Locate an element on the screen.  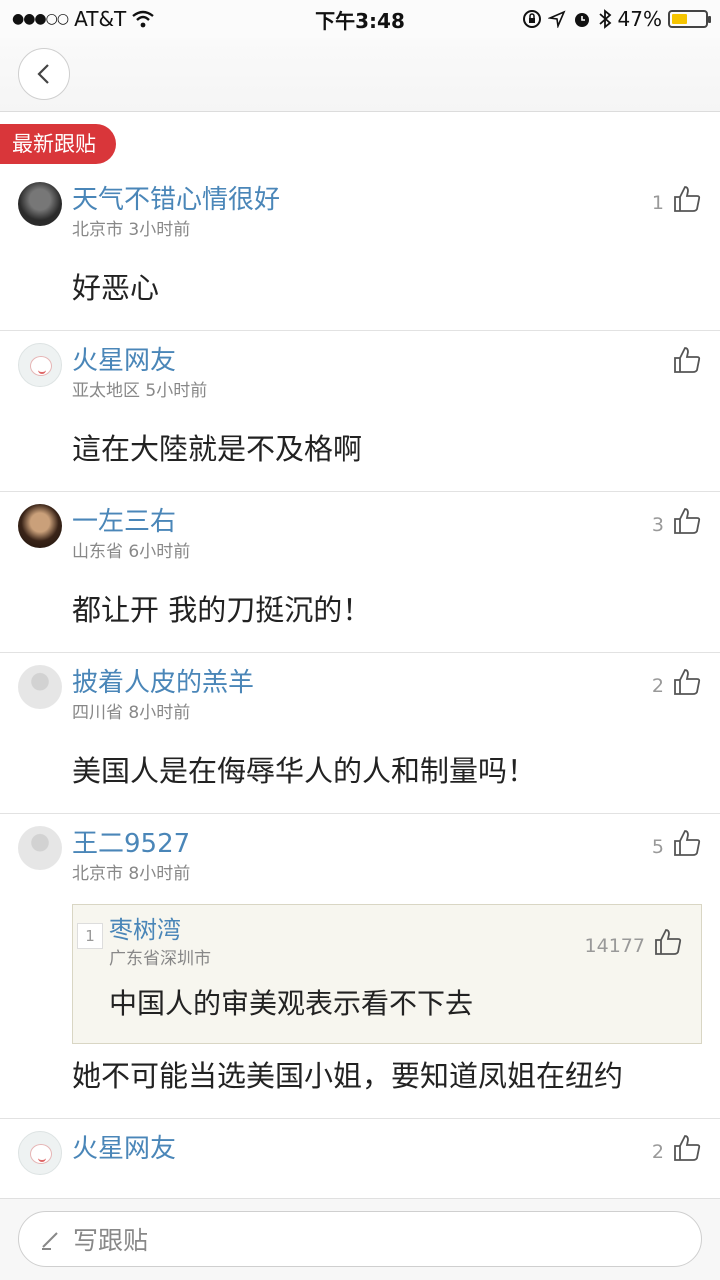
location-time: 四川省 8小时前 is located at coordinates (131, 713).